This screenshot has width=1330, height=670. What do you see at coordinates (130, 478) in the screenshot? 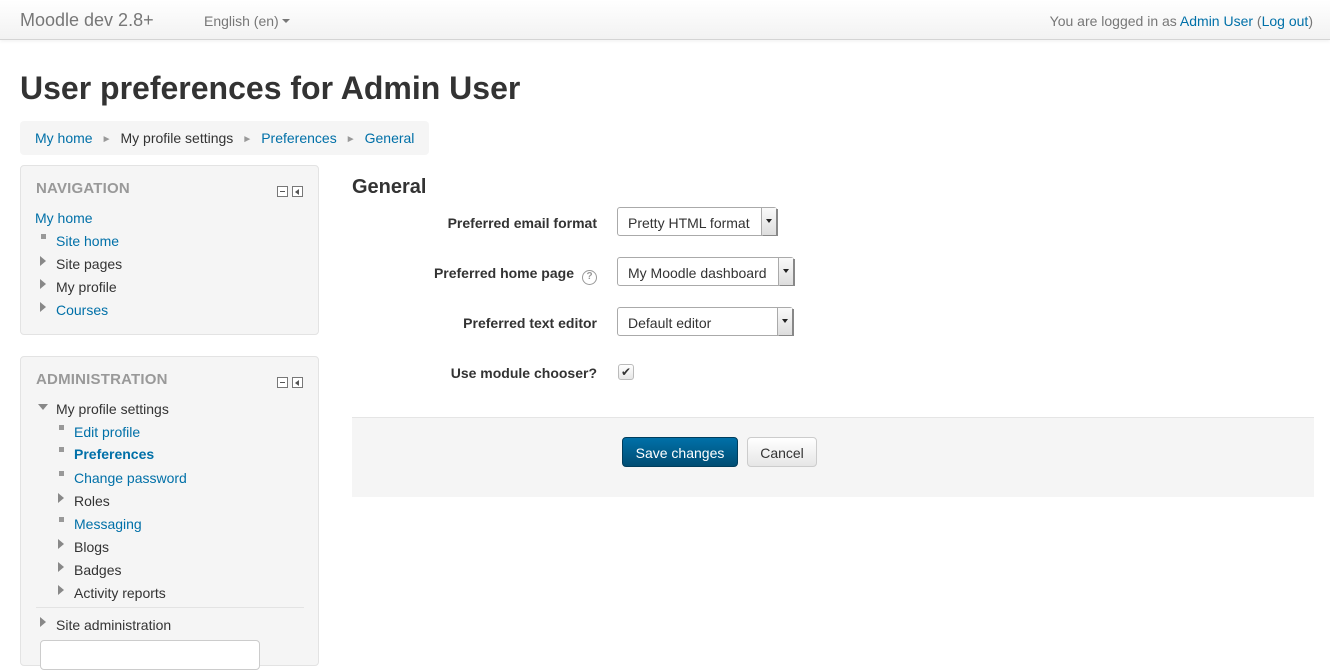
I see `admin-change-password: Change password` at bounding box center [130, 478].